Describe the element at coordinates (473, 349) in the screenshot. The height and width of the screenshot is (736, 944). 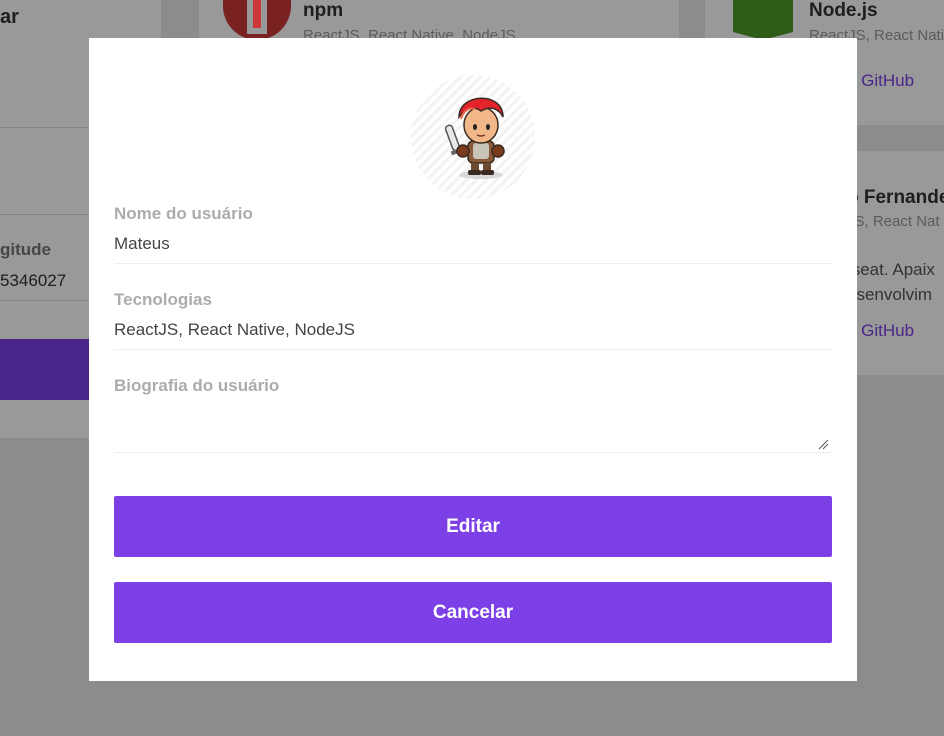
I see `techs-underline` at that location.